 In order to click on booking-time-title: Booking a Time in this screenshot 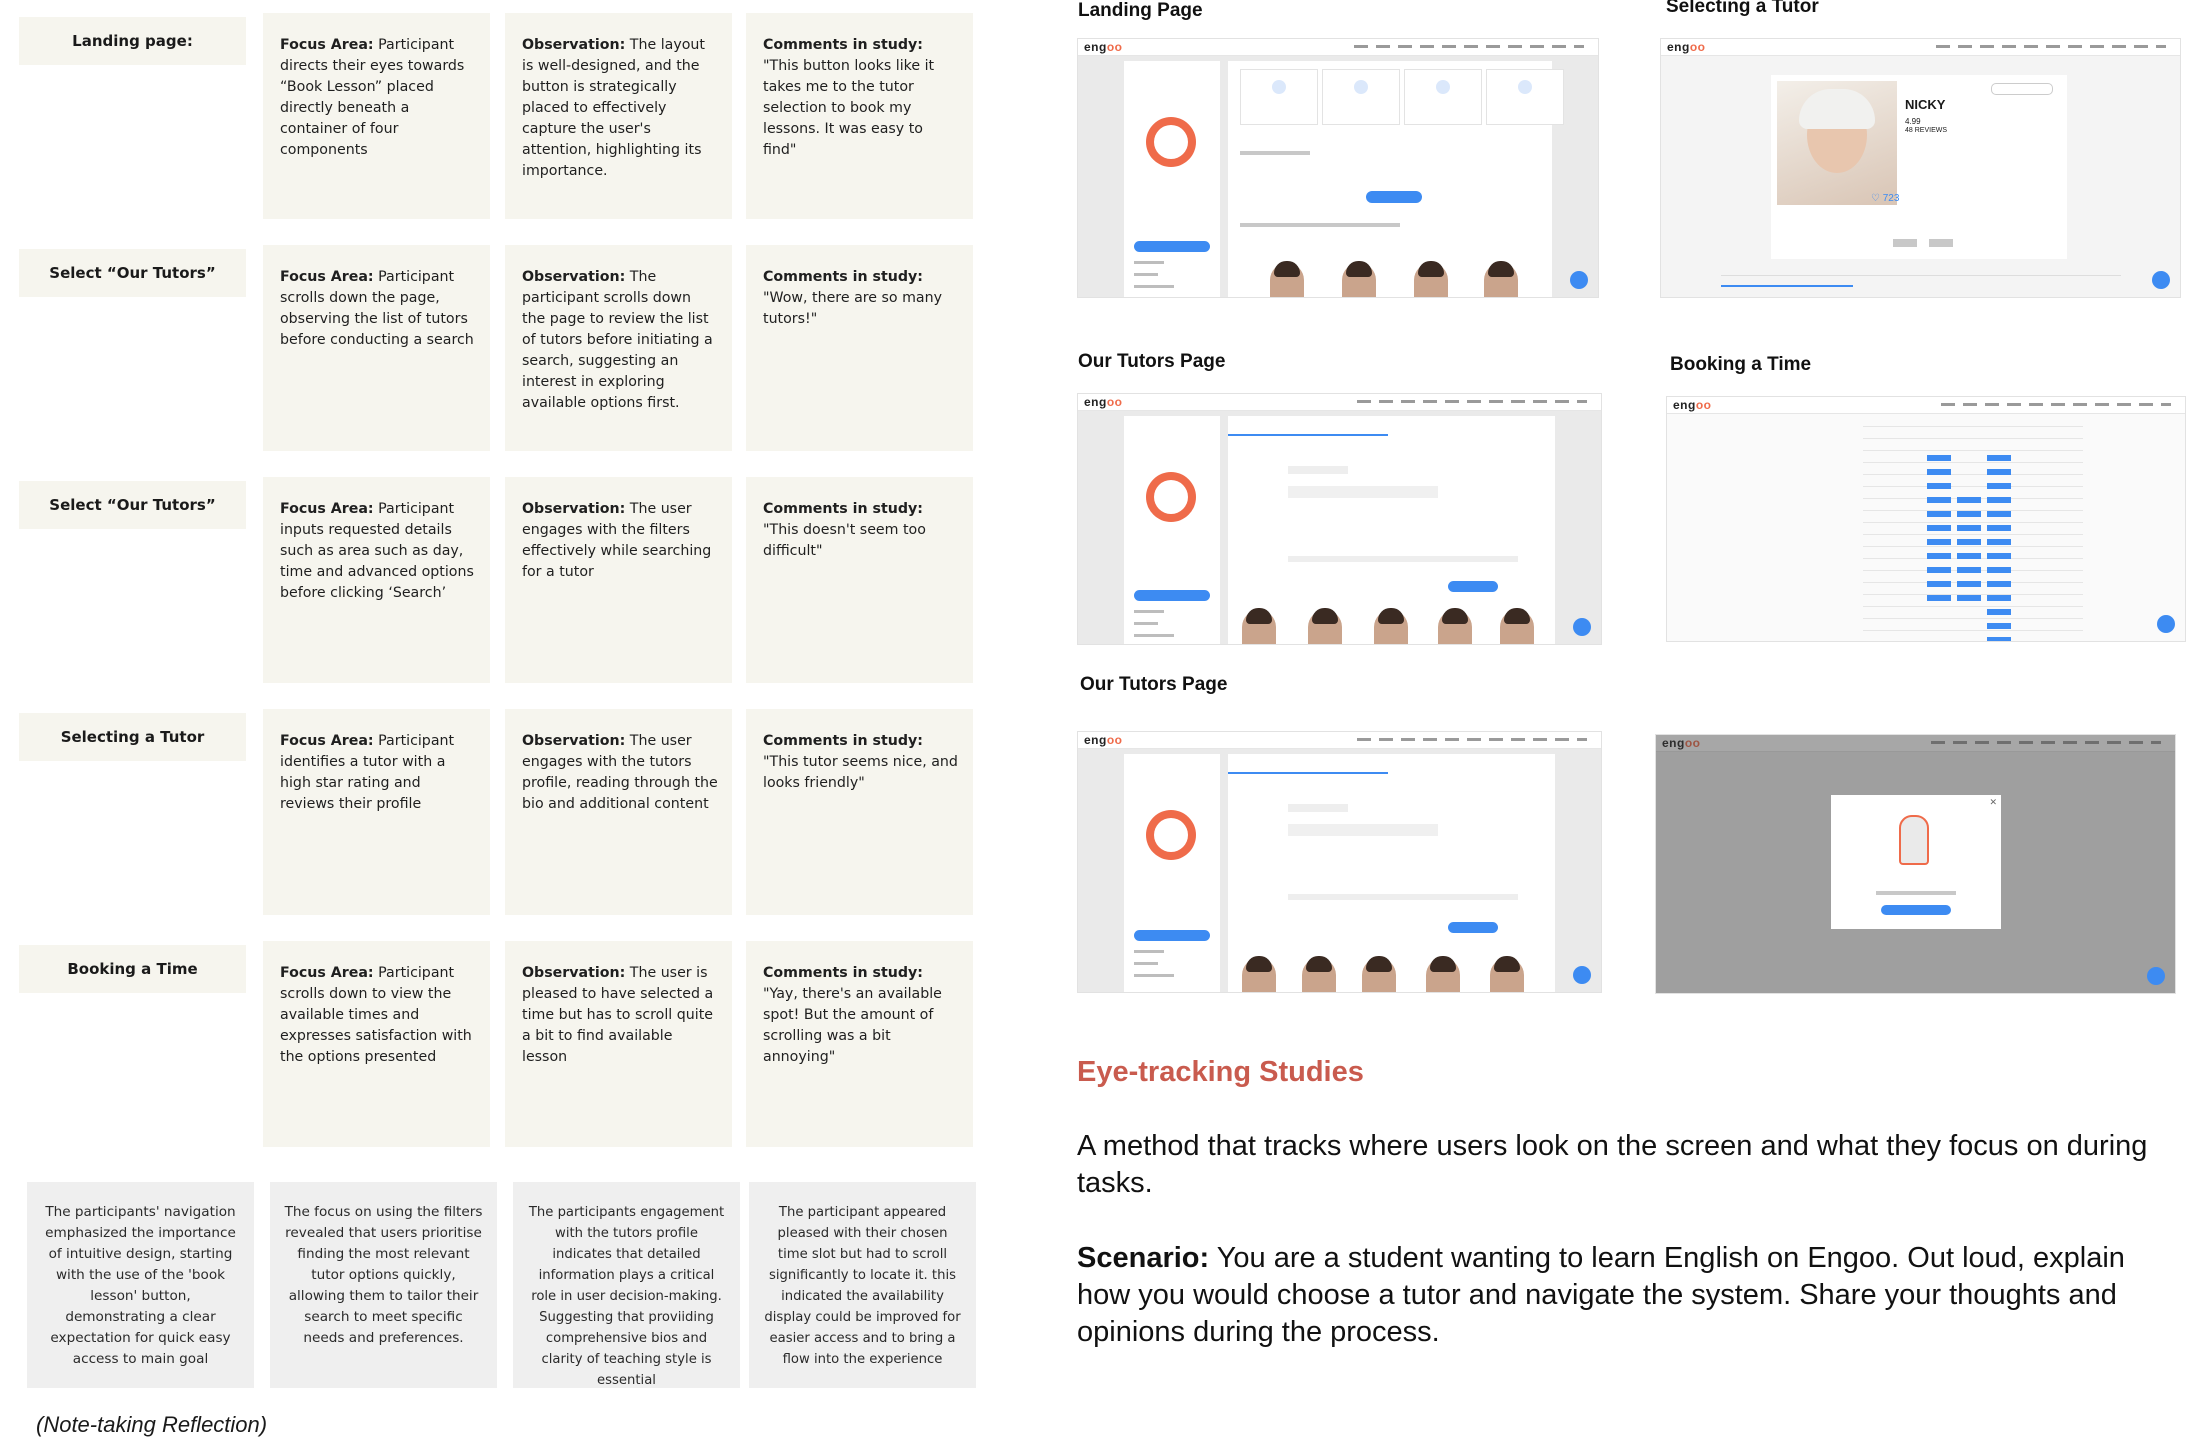, I will do `click(1741, 364)`.